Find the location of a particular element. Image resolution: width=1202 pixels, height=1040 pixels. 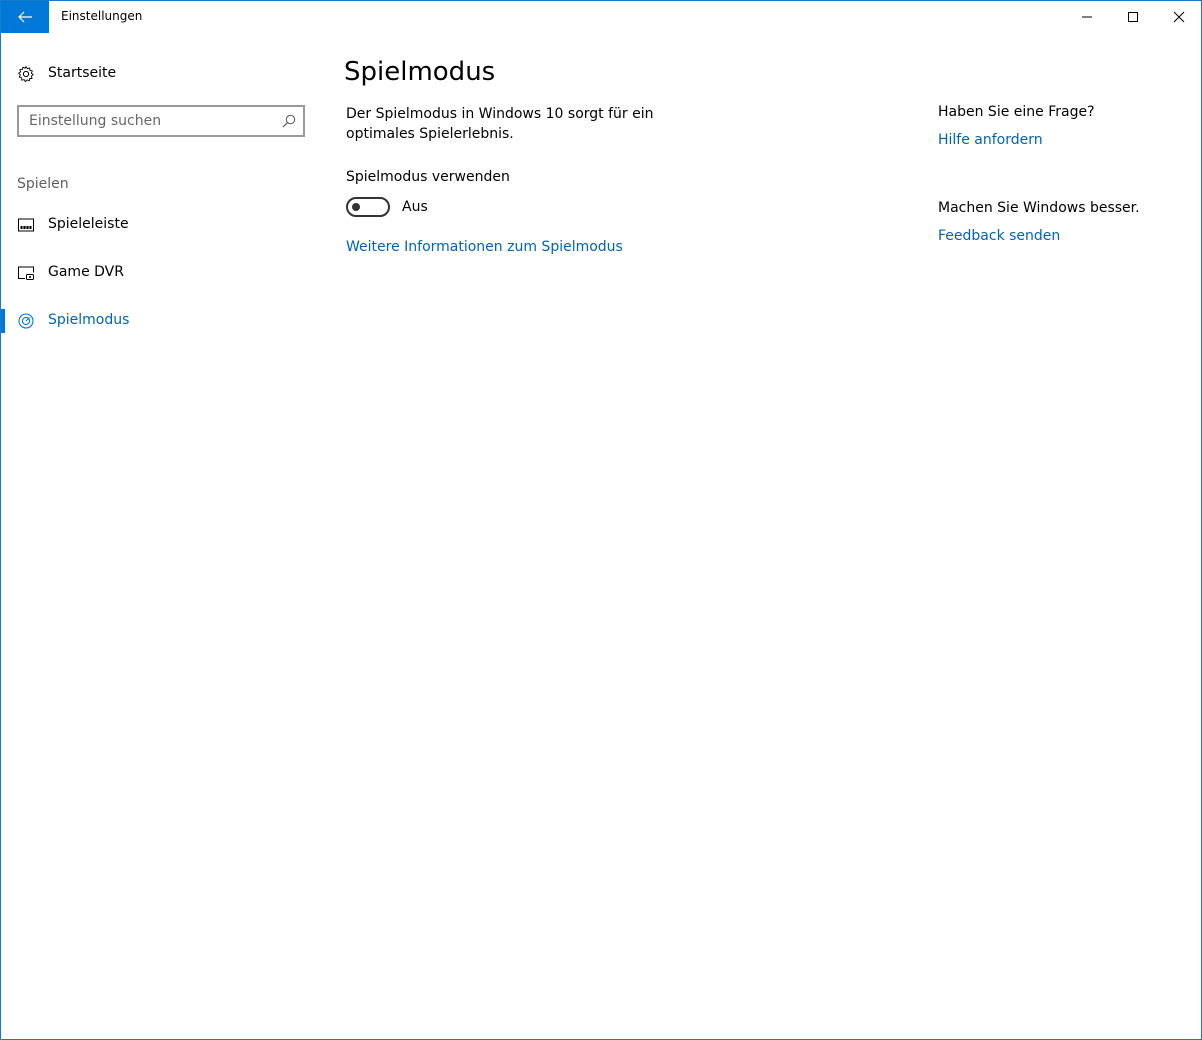

gear-icon is located at coordinates (26, 74).